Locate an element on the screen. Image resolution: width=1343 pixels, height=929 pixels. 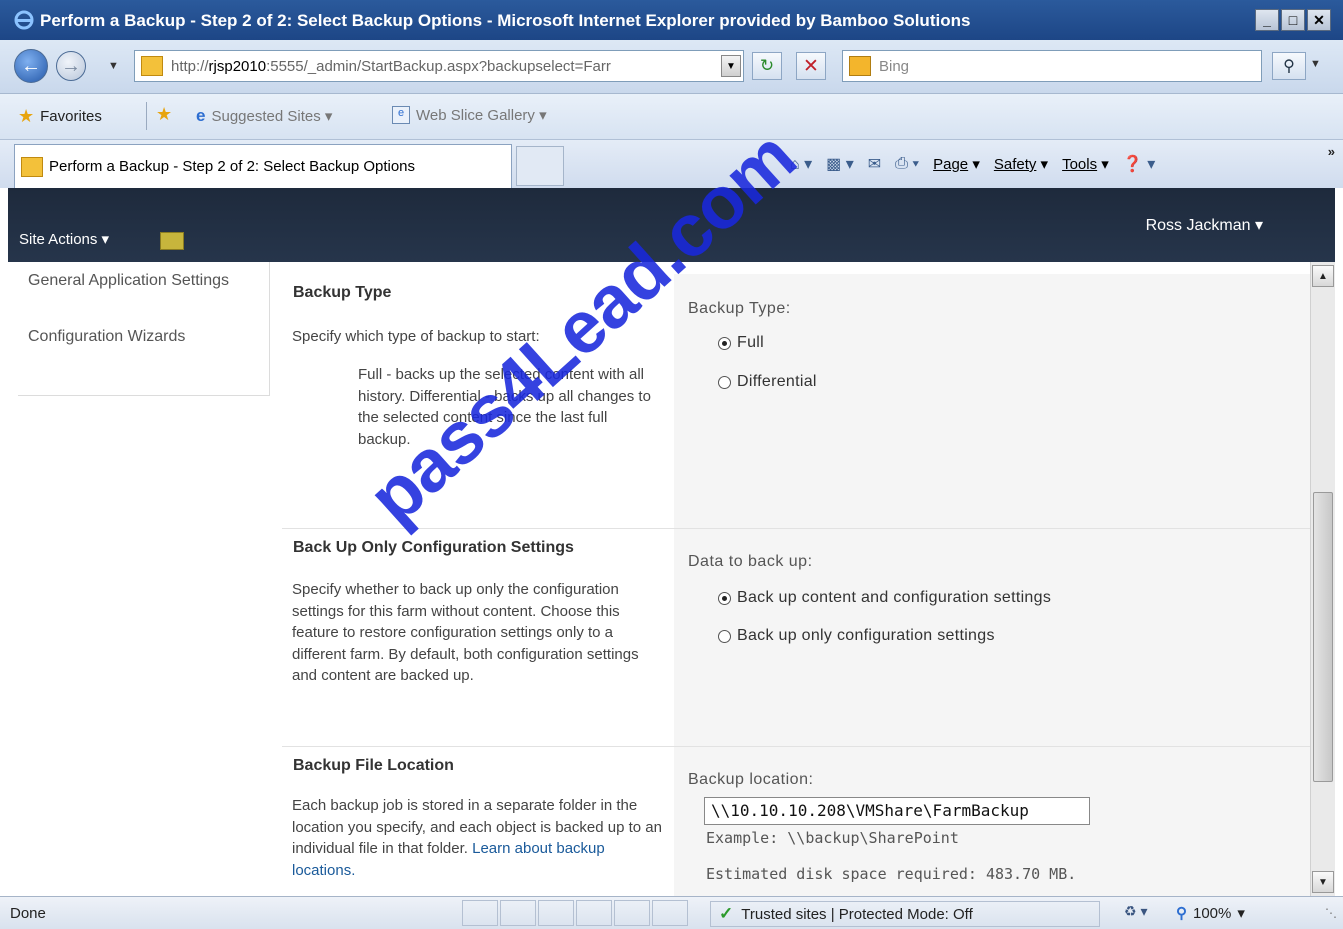
protected-mode-icon: ♻ ▾ is located at coordinates (1135, 911).